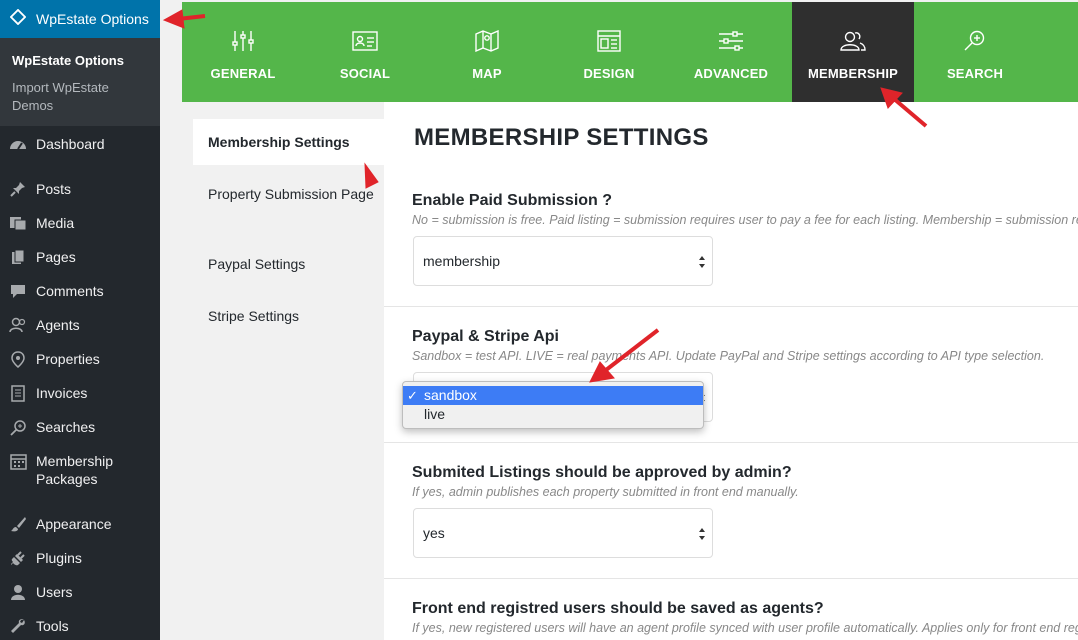 The image size is (1078, 640). Describe the element at coordinates (18, 291) in the screenshot. I see `comment-icon` at that location.